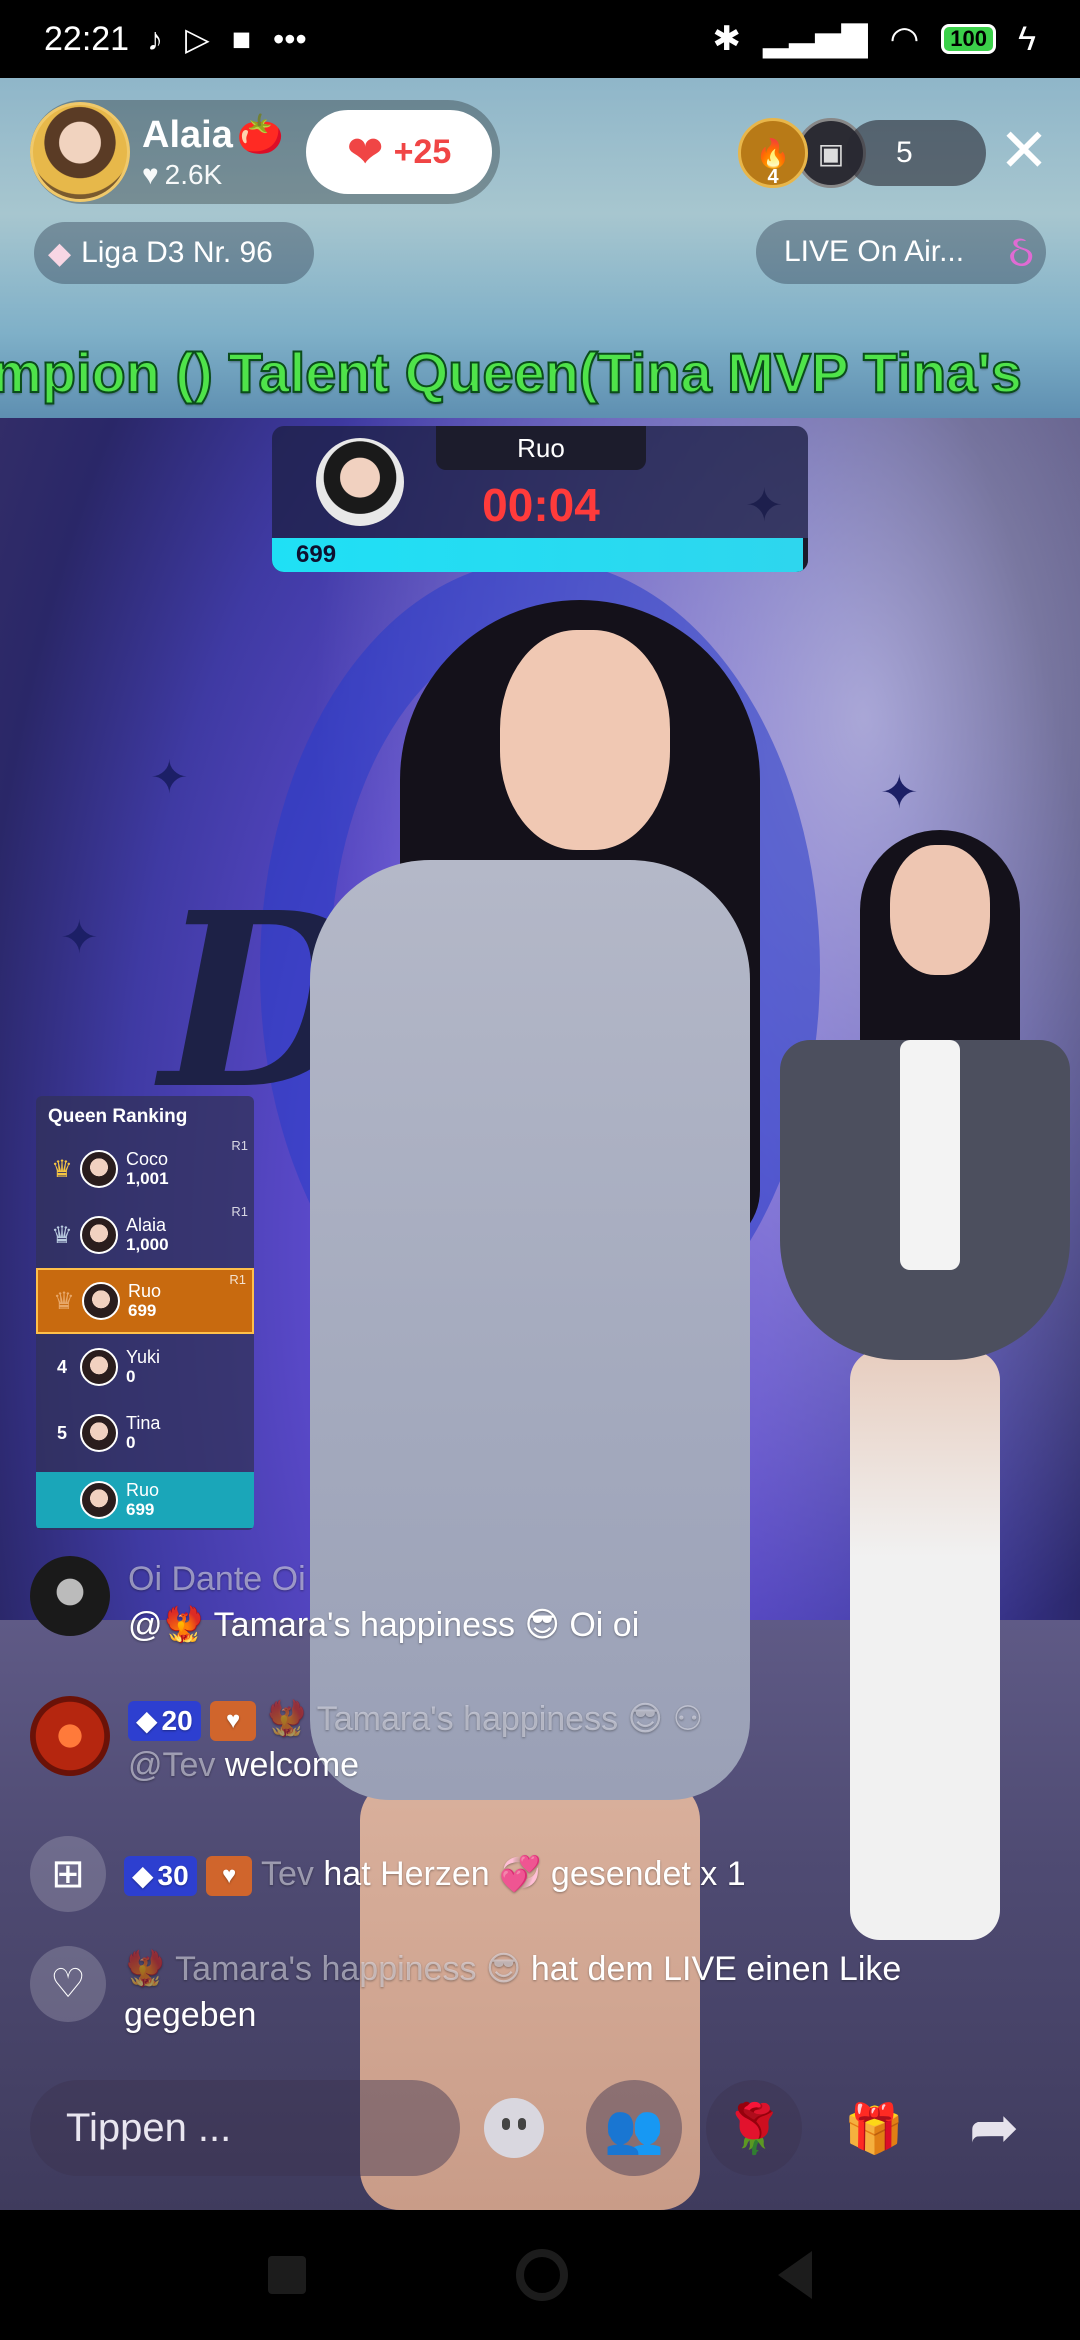  I want to click on recents-icon, so click(287, 2275).